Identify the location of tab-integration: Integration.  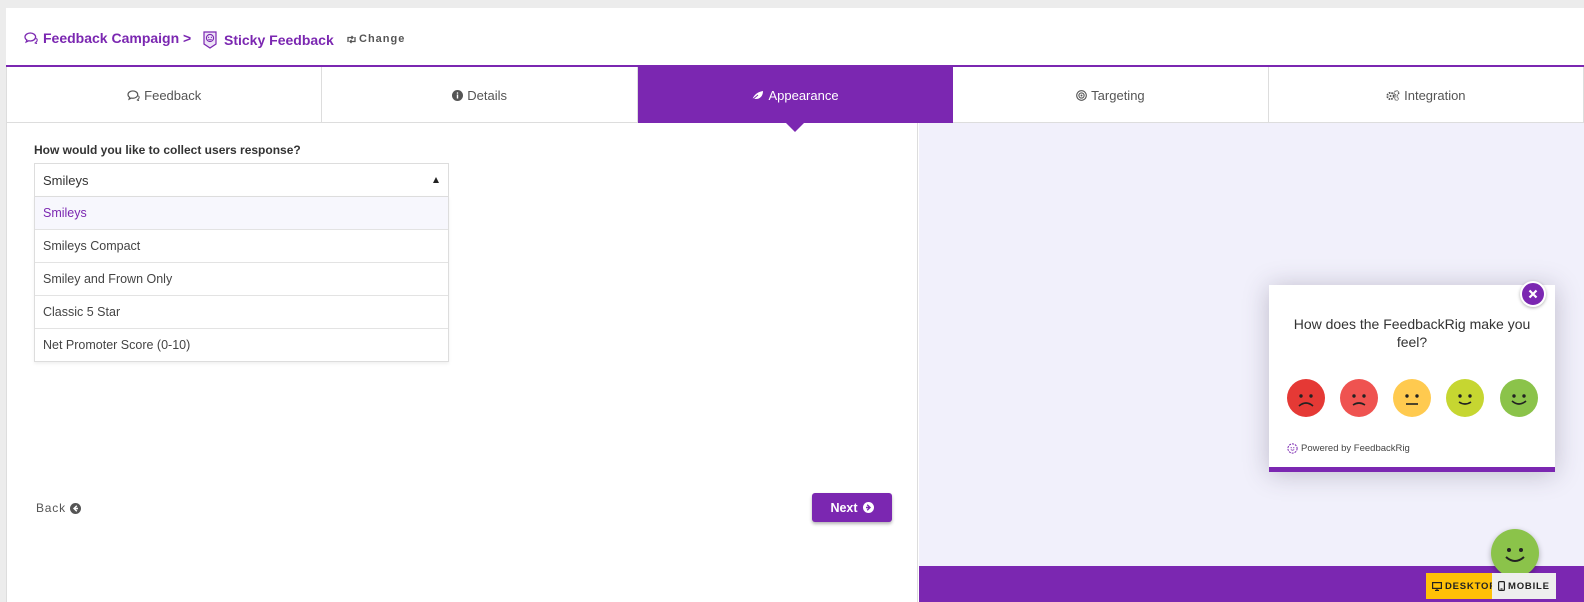
(1426, 95).